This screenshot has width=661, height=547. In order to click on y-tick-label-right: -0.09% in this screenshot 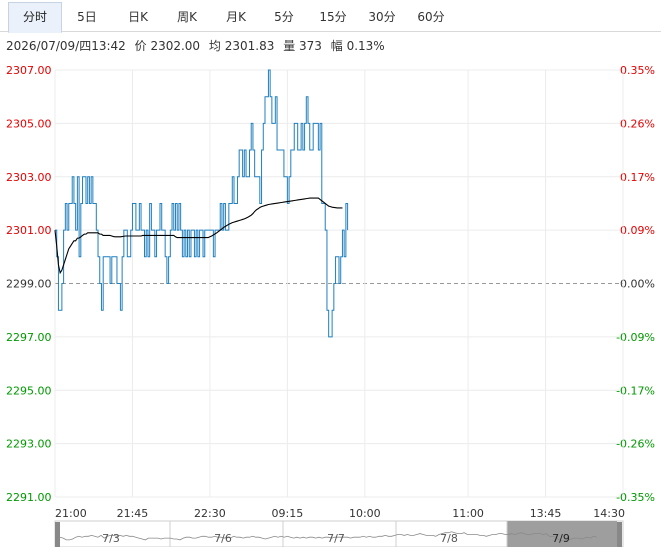, I will do `click(635, 337)`.